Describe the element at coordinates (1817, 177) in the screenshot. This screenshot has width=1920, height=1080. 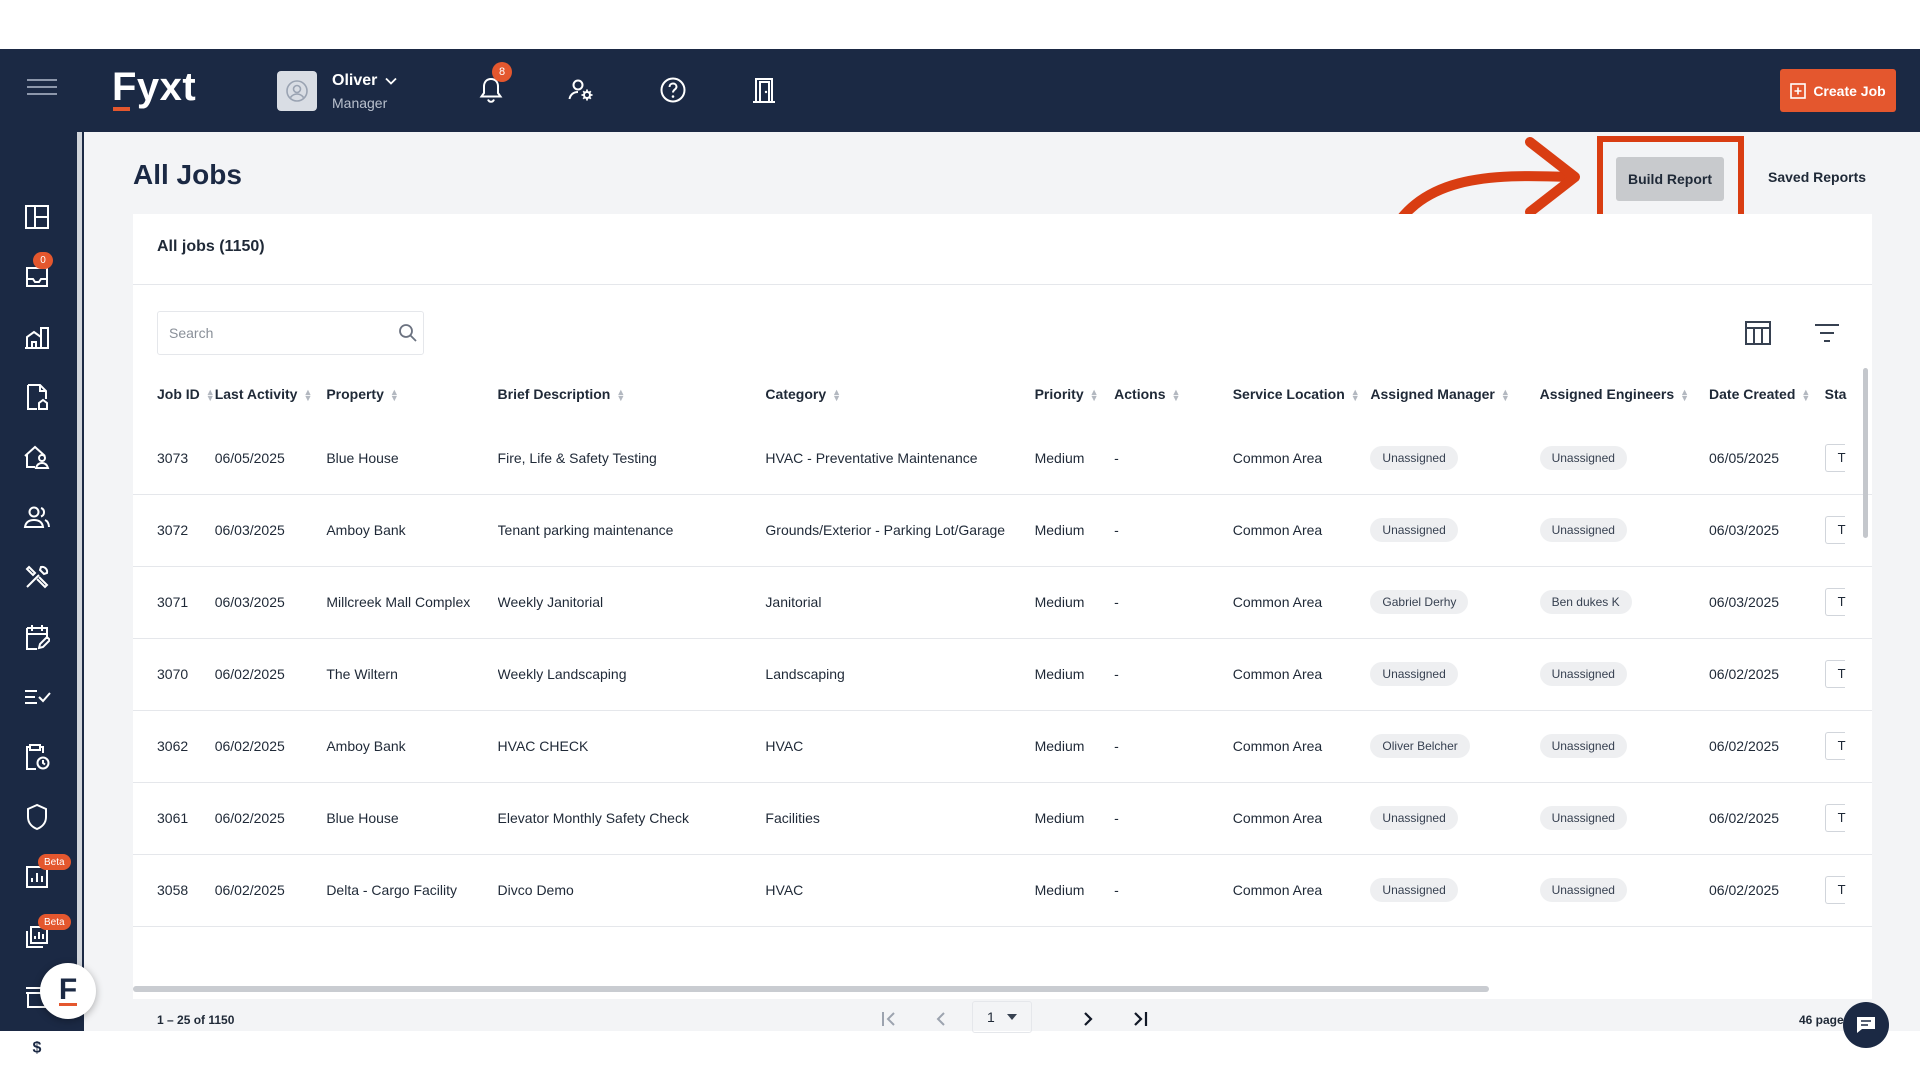
I see `saved-reports-button: Saved Reports` at that location.